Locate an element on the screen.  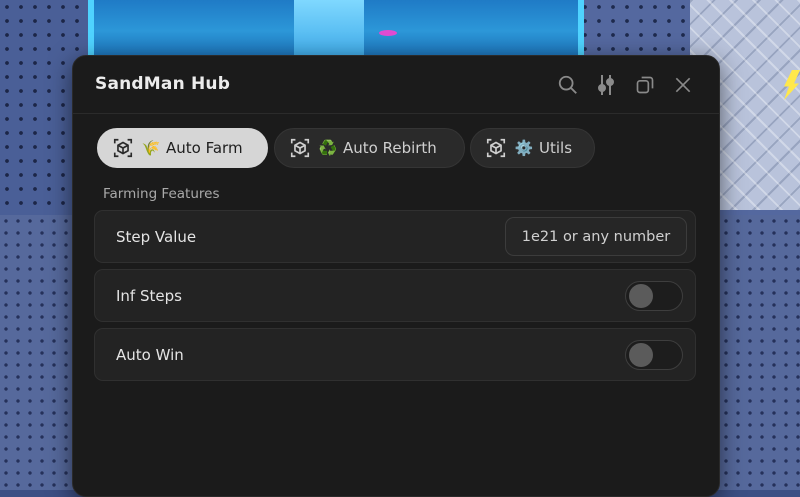
row-label: Step Value is located at coordinates (156, 237).